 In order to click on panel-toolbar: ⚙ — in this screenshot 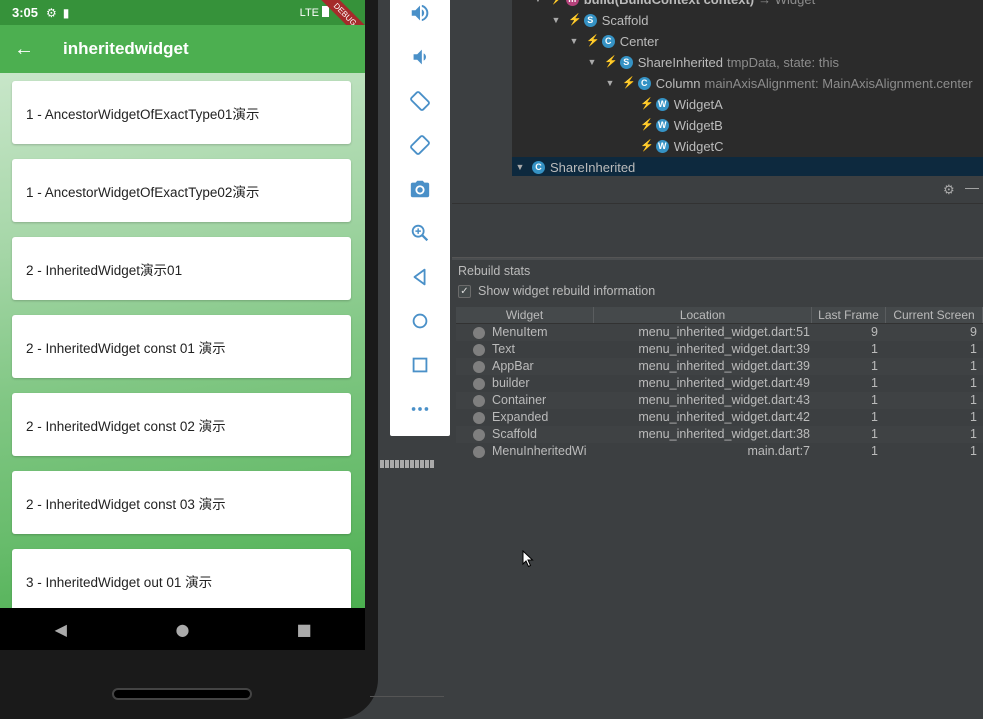, I will do `click(717, 190)`.